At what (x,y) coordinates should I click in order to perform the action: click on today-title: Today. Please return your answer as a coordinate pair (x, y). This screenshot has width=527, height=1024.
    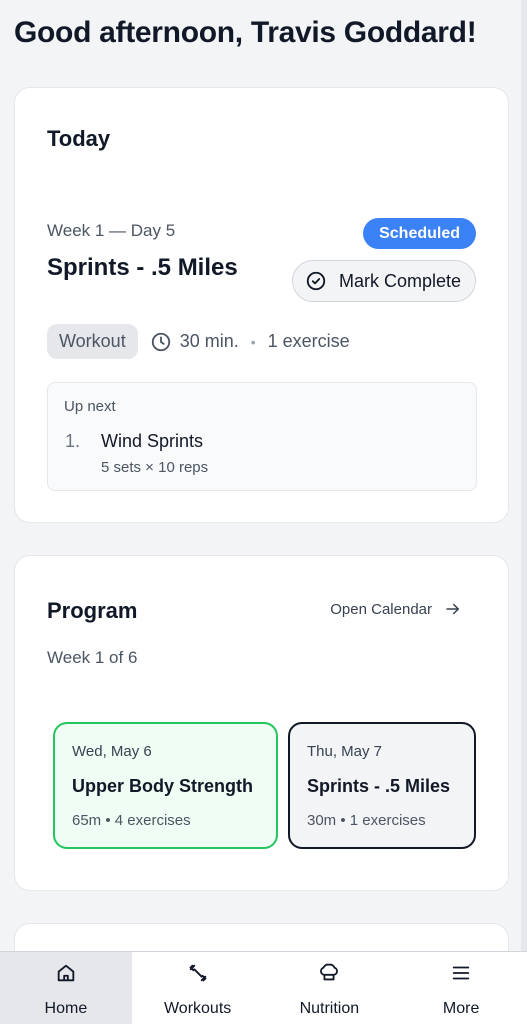
    Looking at the image, I should click on (79, 138).